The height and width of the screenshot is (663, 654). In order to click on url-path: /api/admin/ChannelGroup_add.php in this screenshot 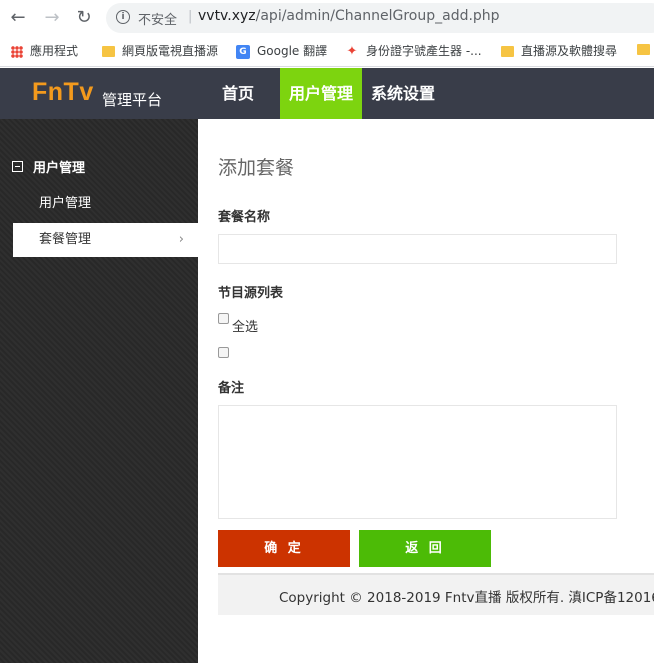, I will do `click(377, 16)`.